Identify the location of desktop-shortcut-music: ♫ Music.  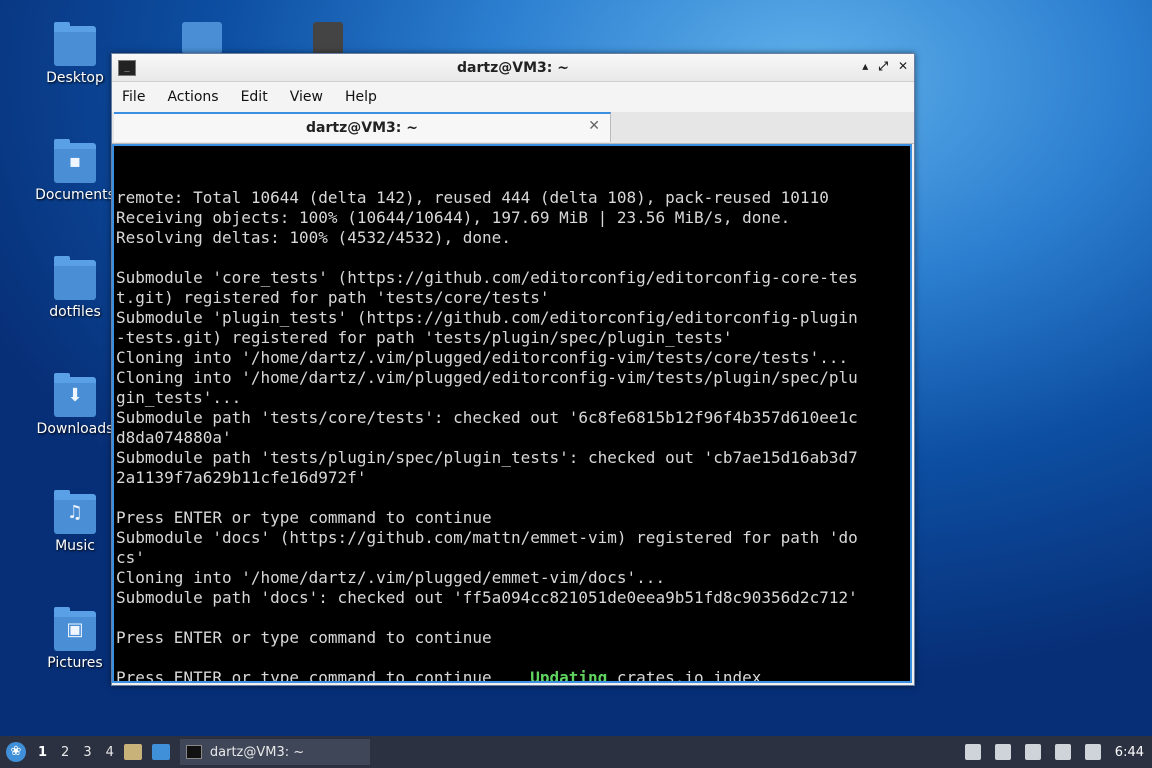
(75, 522).